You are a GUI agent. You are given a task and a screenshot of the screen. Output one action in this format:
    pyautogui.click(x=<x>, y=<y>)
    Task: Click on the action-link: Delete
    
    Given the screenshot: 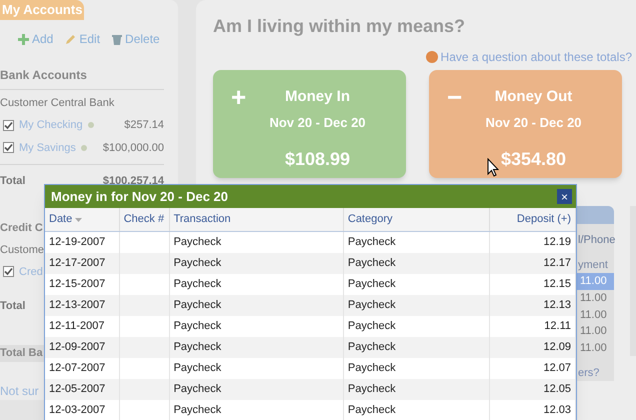 What is the action you would take?
    pyautogui.click(x=136, y=39)
    